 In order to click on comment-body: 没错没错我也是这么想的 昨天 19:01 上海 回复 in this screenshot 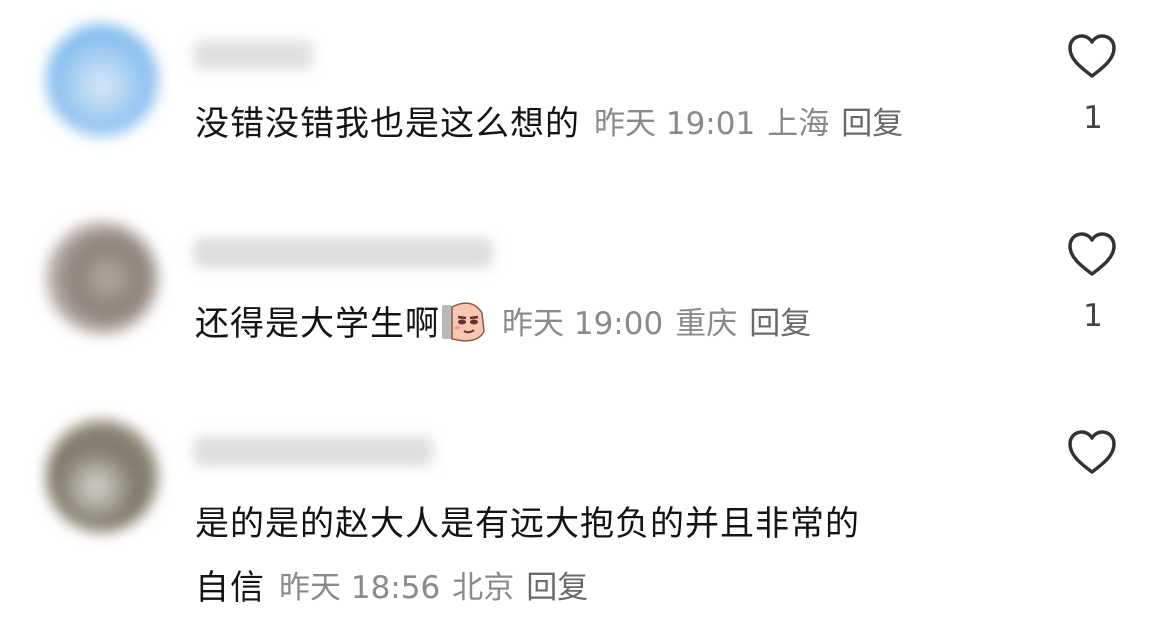, I will do `click(549, 120)`.